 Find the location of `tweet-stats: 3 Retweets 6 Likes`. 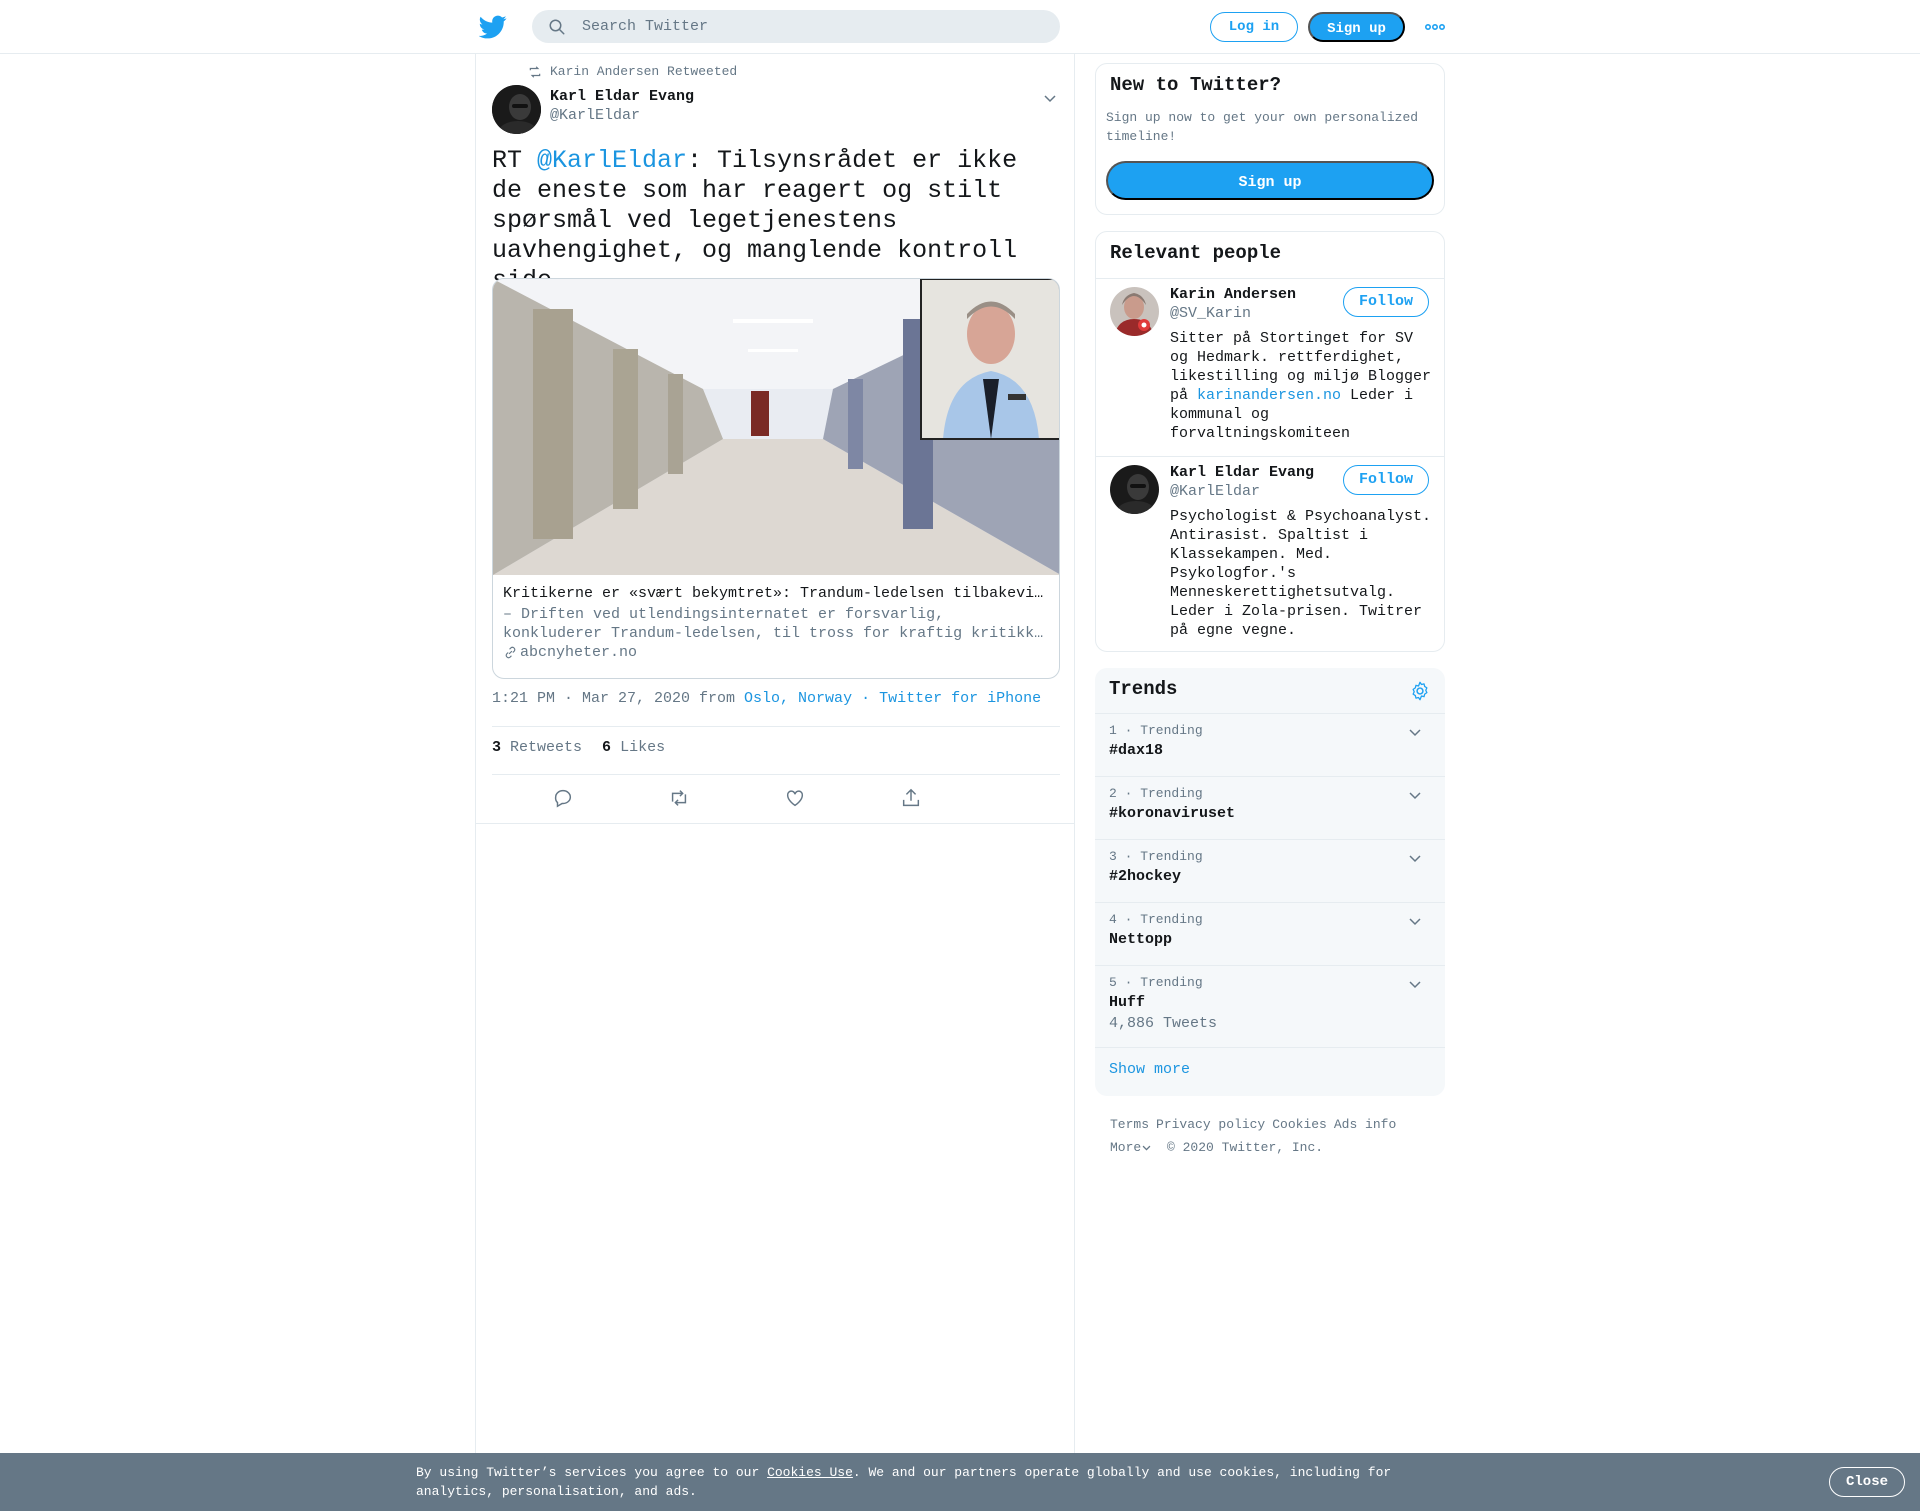

tweet-stats: 3 Retweets 6 Likes is located at coordinates (578, 747).